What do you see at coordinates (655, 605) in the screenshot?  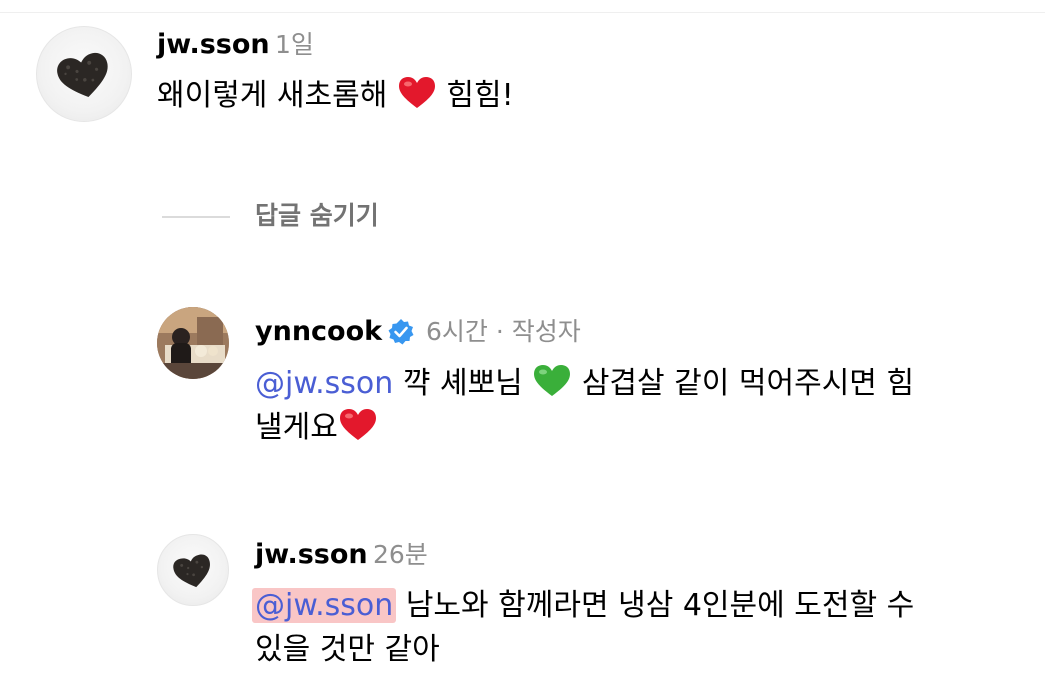 I see `reply-text-part: 남노와 함께라면 냉삼 4인분에 도전할 수` at bounding box center [655, 605].